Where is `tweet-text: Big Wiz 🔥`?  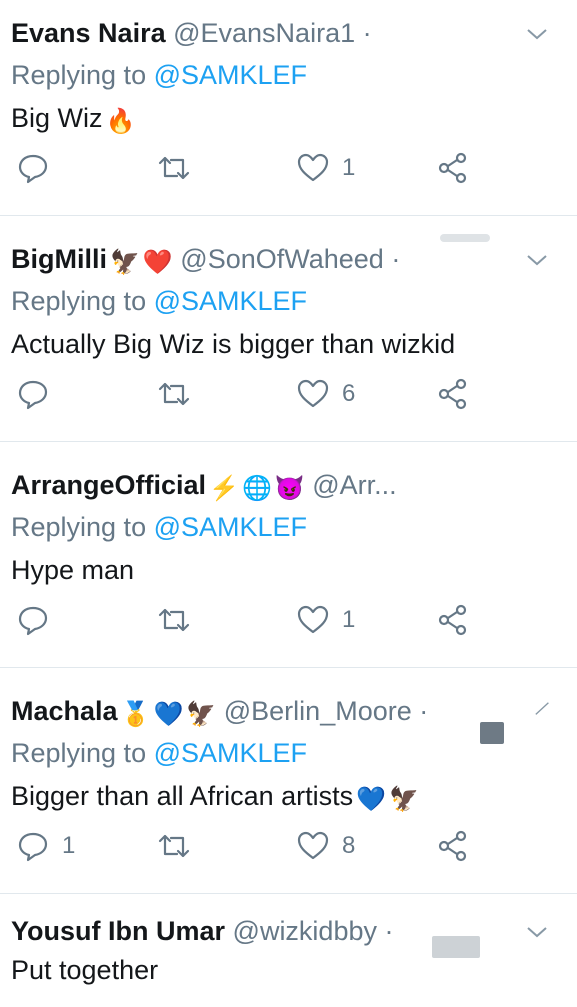
tweet-text: Big Wiz 🔥 is located at coordinates (73, 120).